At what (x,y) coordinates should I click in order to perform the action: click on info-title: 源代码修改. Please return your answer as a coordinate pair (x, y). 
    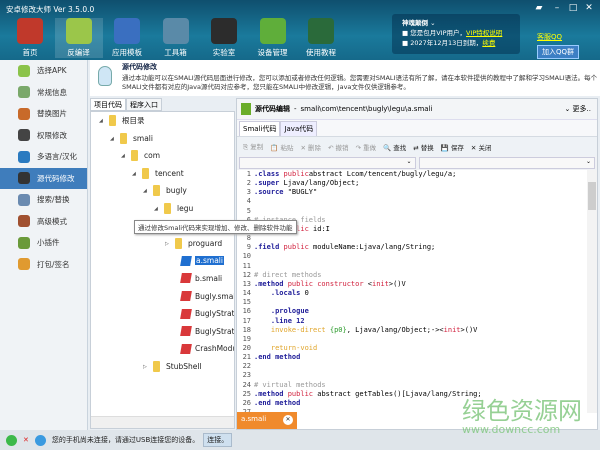
    Looking at the image, I should click on (139, 67).